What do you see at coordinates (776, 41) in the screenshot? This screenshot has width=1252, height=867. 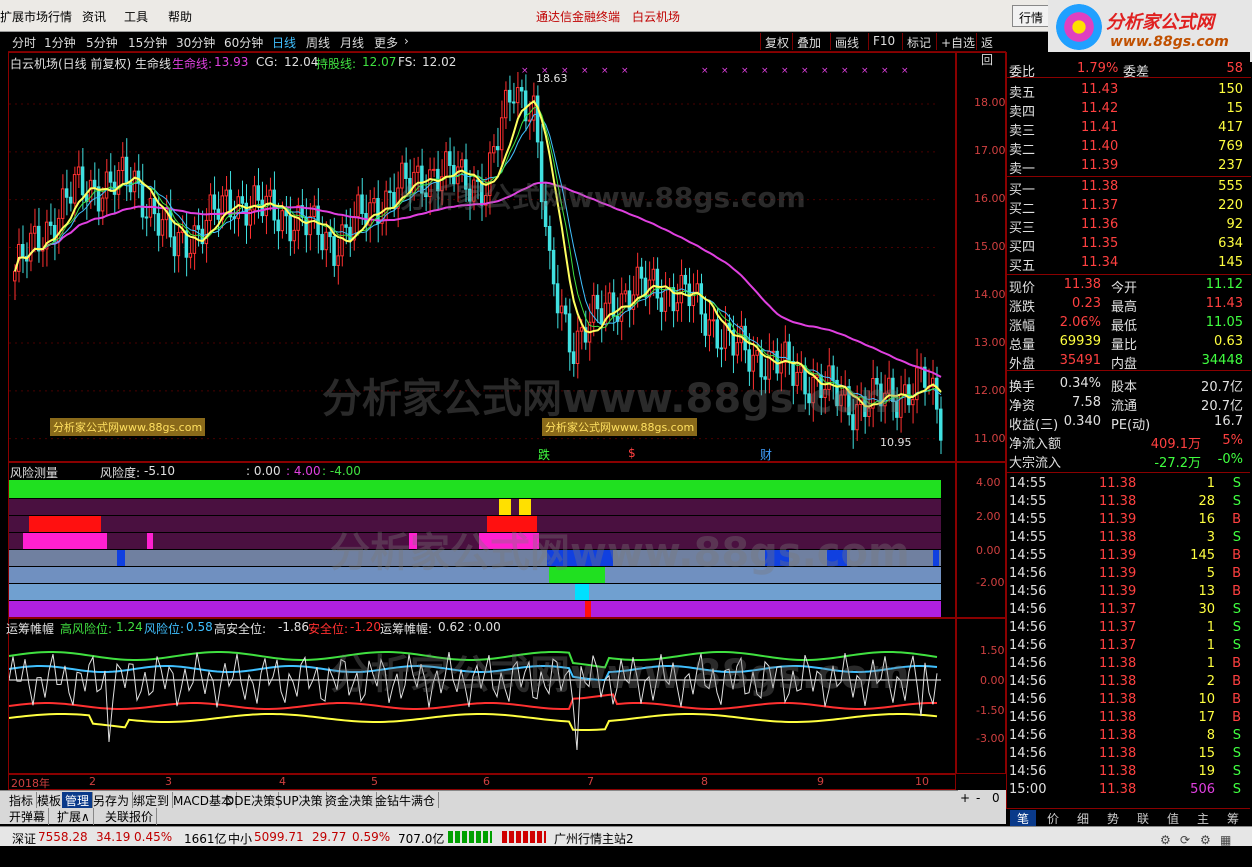 I see `fuquan-button: 复权` at bounding box center [776, 41].